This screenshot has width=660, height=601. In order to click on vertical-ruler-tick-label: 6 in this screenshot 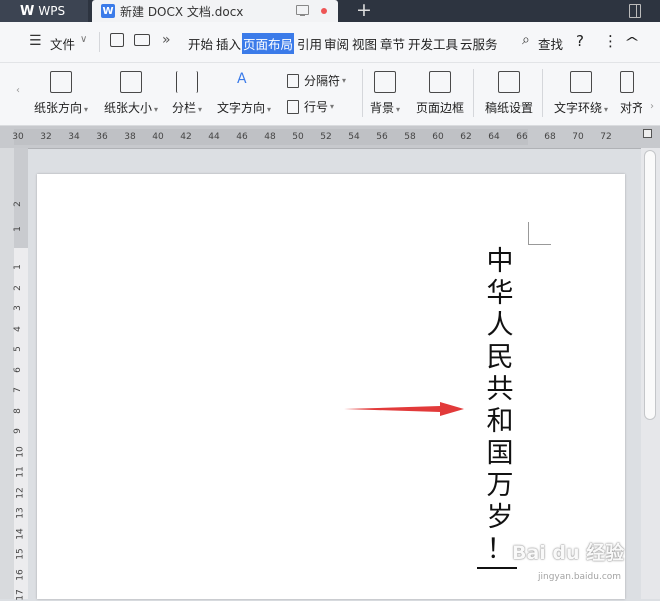, I will do `click(17, 369)`.